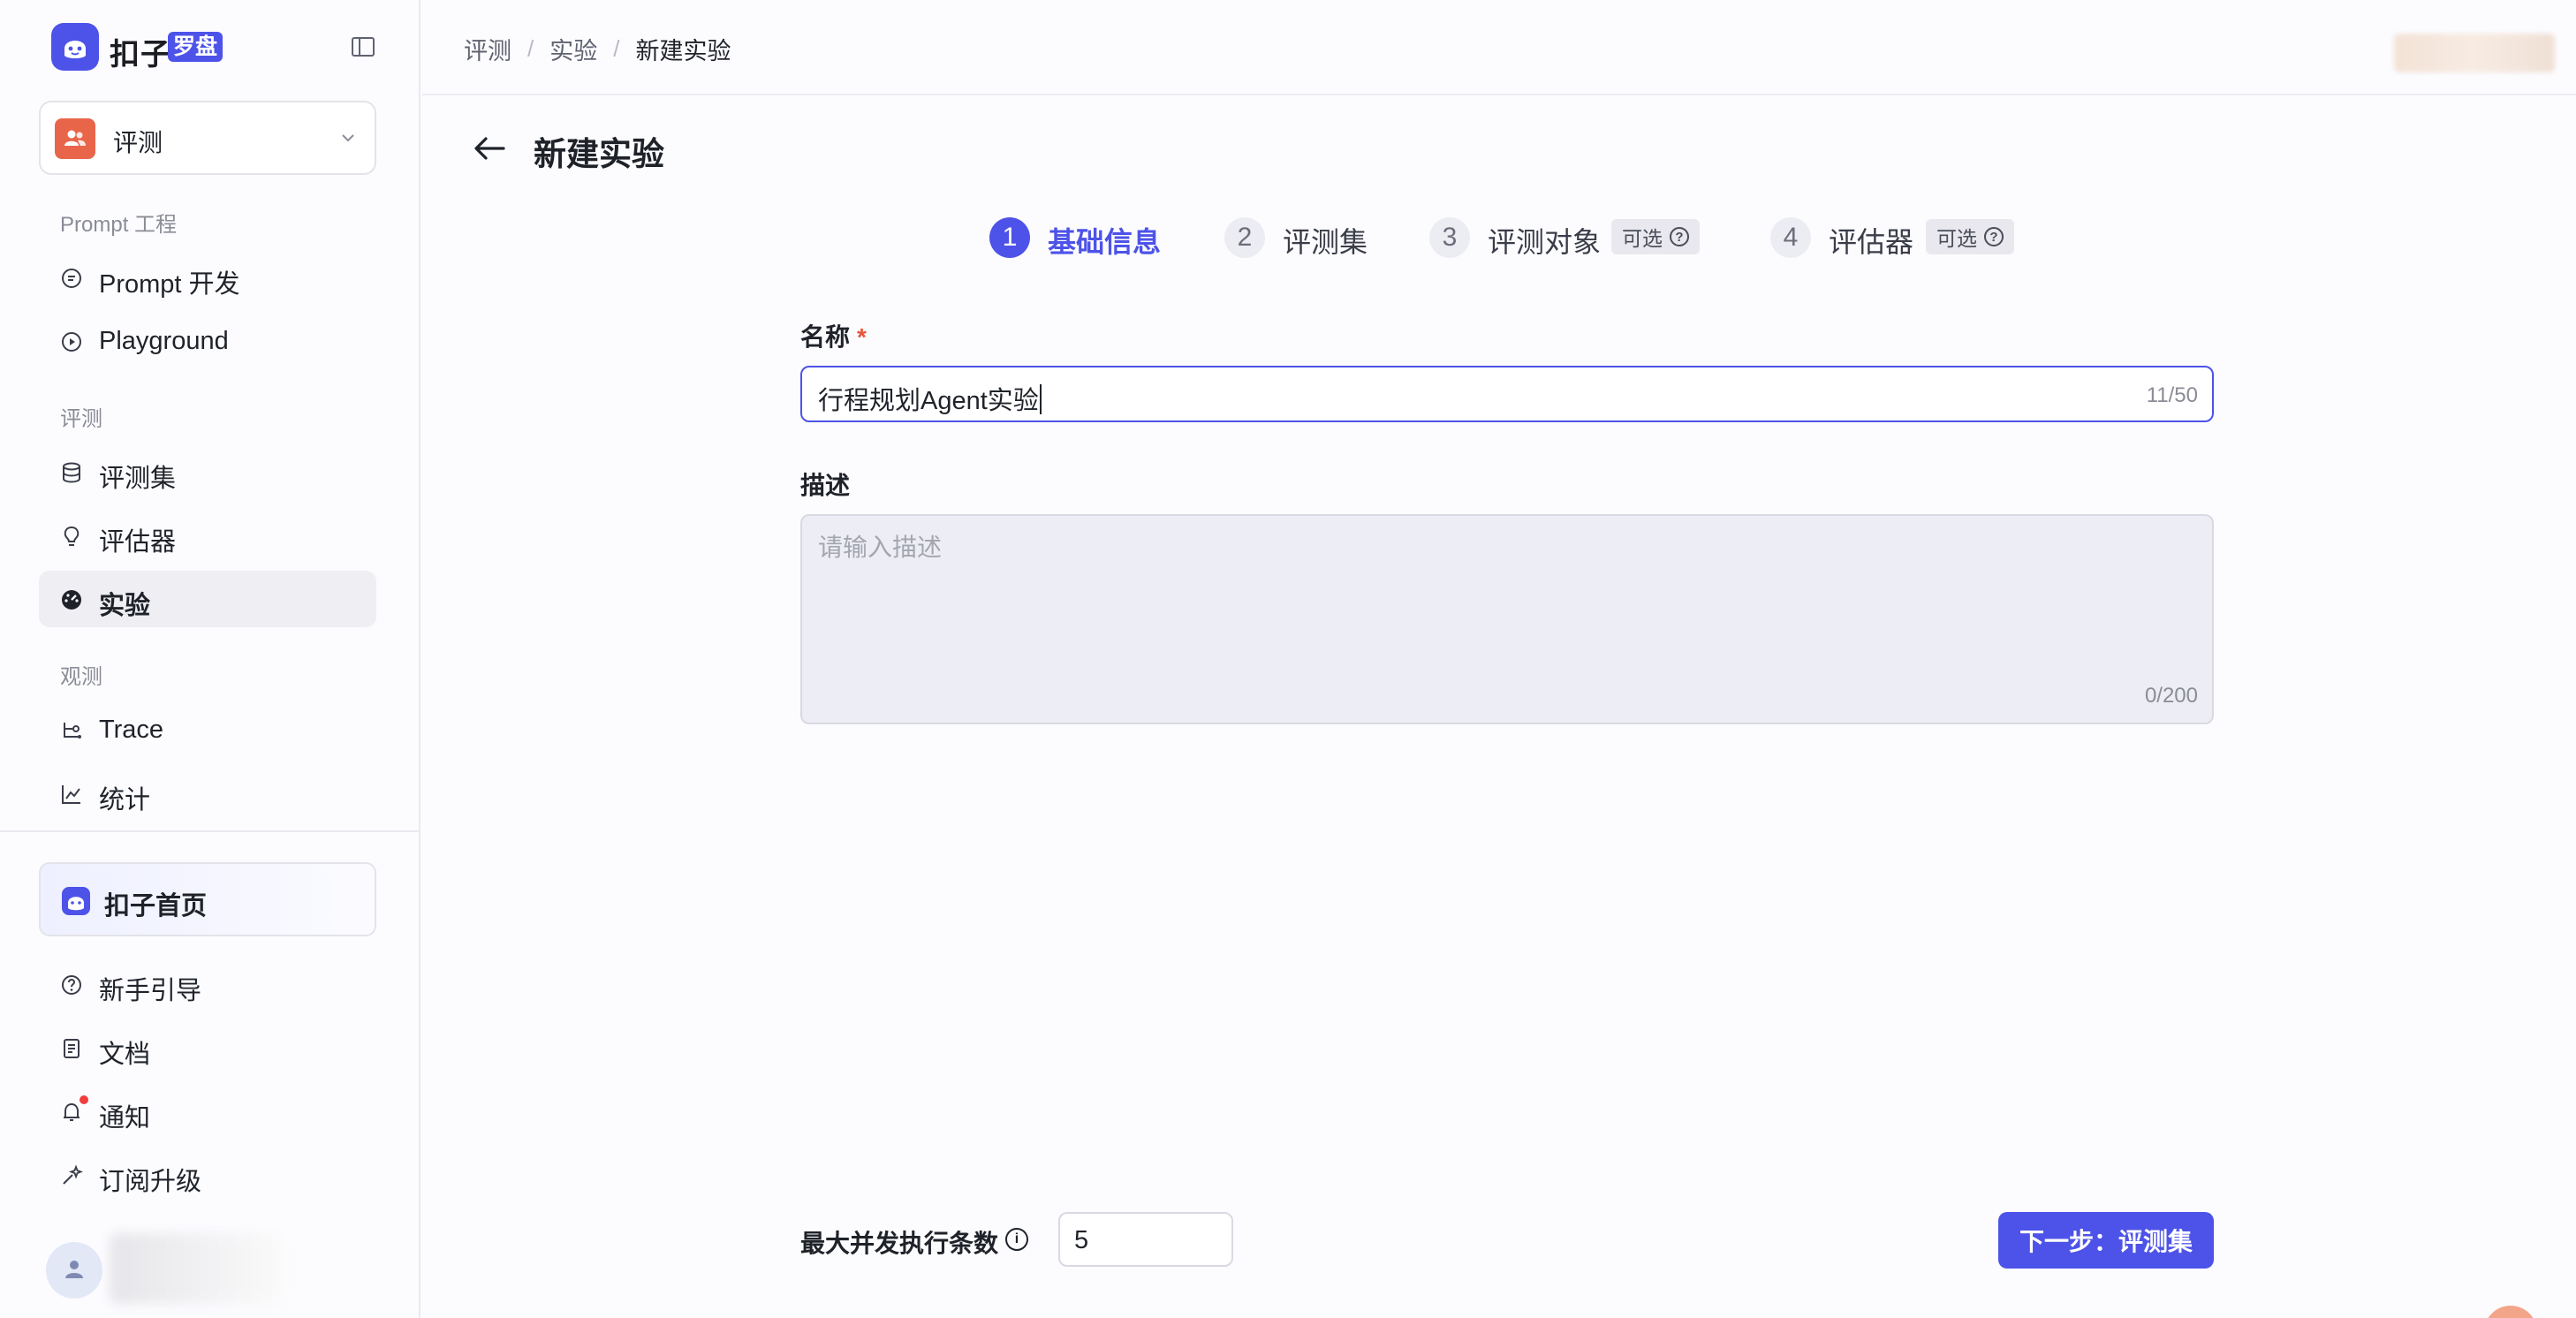 The height and width of the screenshot is (1318, 2576). What do you see at coordinates (73, 731) in the screenshot?
I see `trace-icon` at bounding box center [73, 731].